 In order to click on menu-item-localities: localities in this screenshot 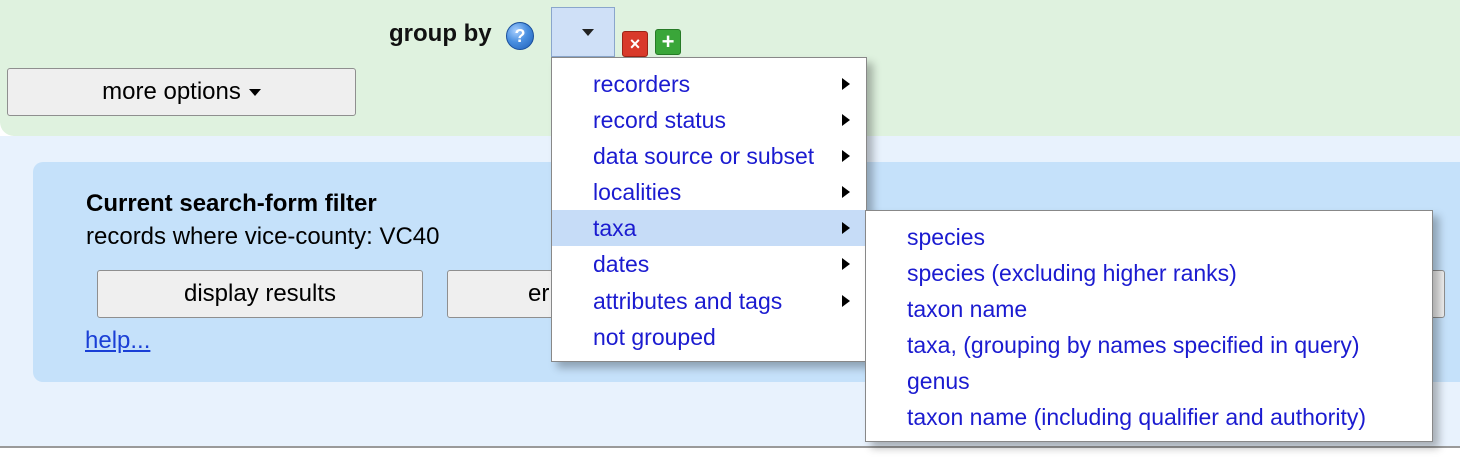, I will do `click(709, 192)`.